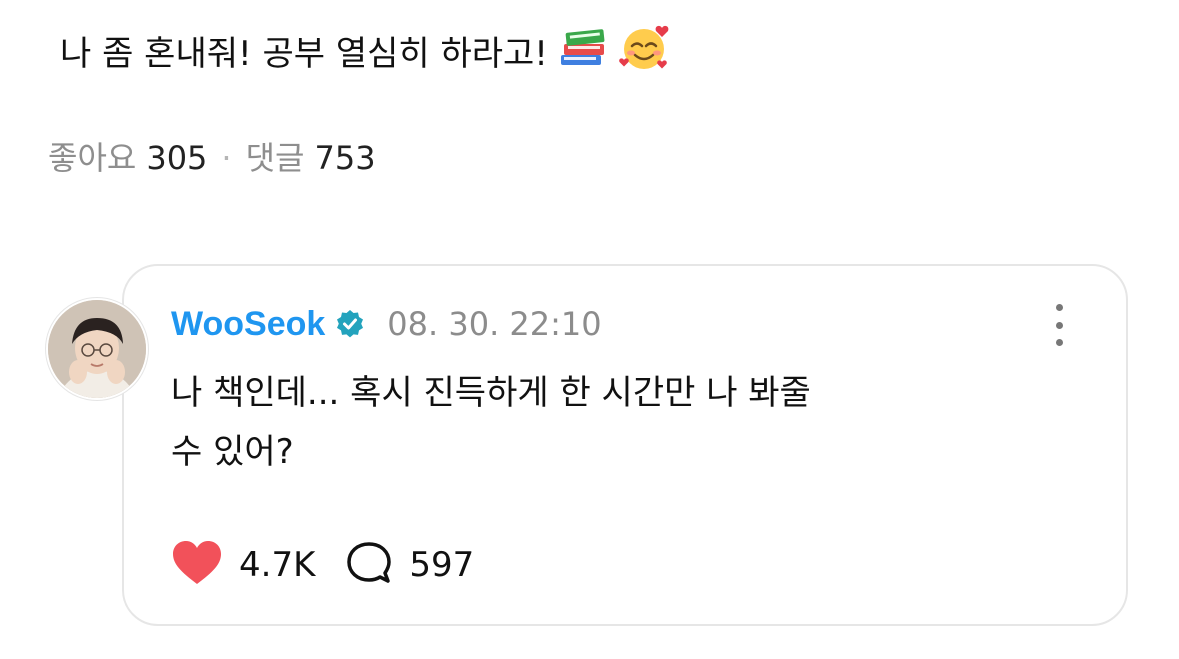 Image resolution: width=1179 pixels, height=659 pixels. I want to click on books-icon, so click(583, 53).